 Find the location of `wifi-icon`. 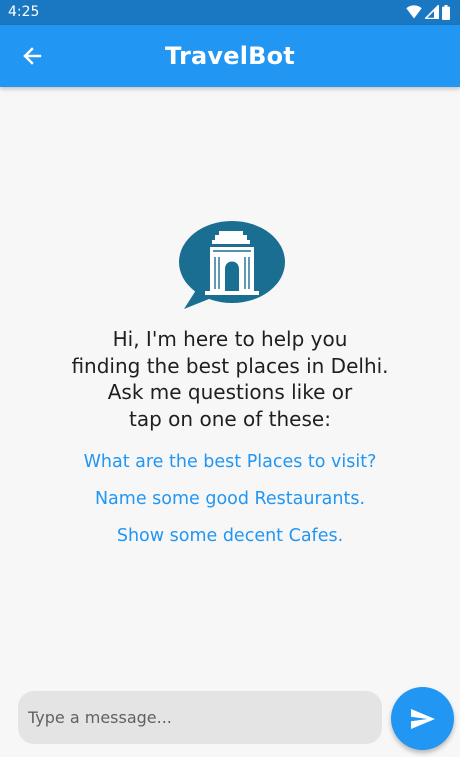

wifi-icon is located at coordinates (414, 12).